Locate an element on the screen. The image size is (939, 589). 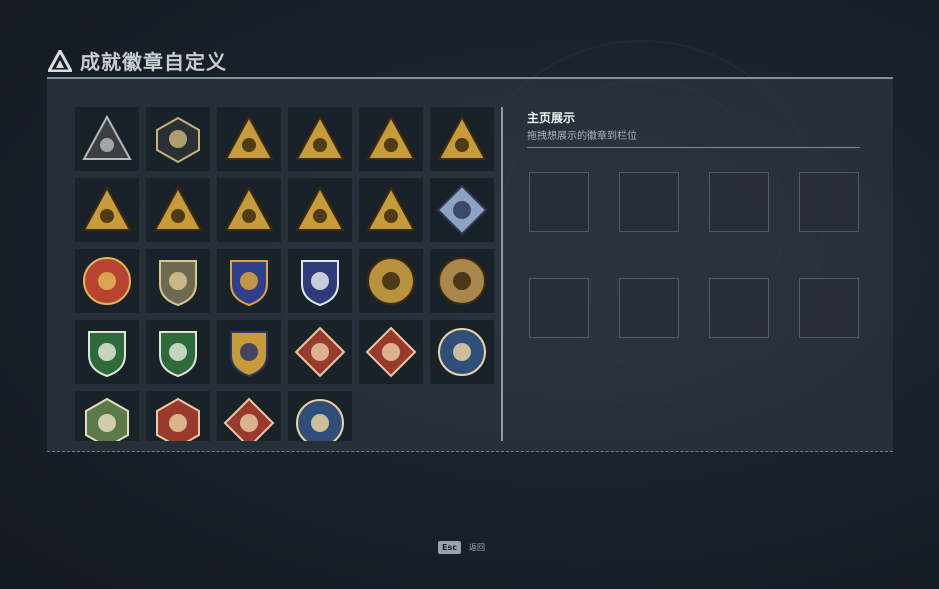
panel-divider is located at coordinates (502, 274).